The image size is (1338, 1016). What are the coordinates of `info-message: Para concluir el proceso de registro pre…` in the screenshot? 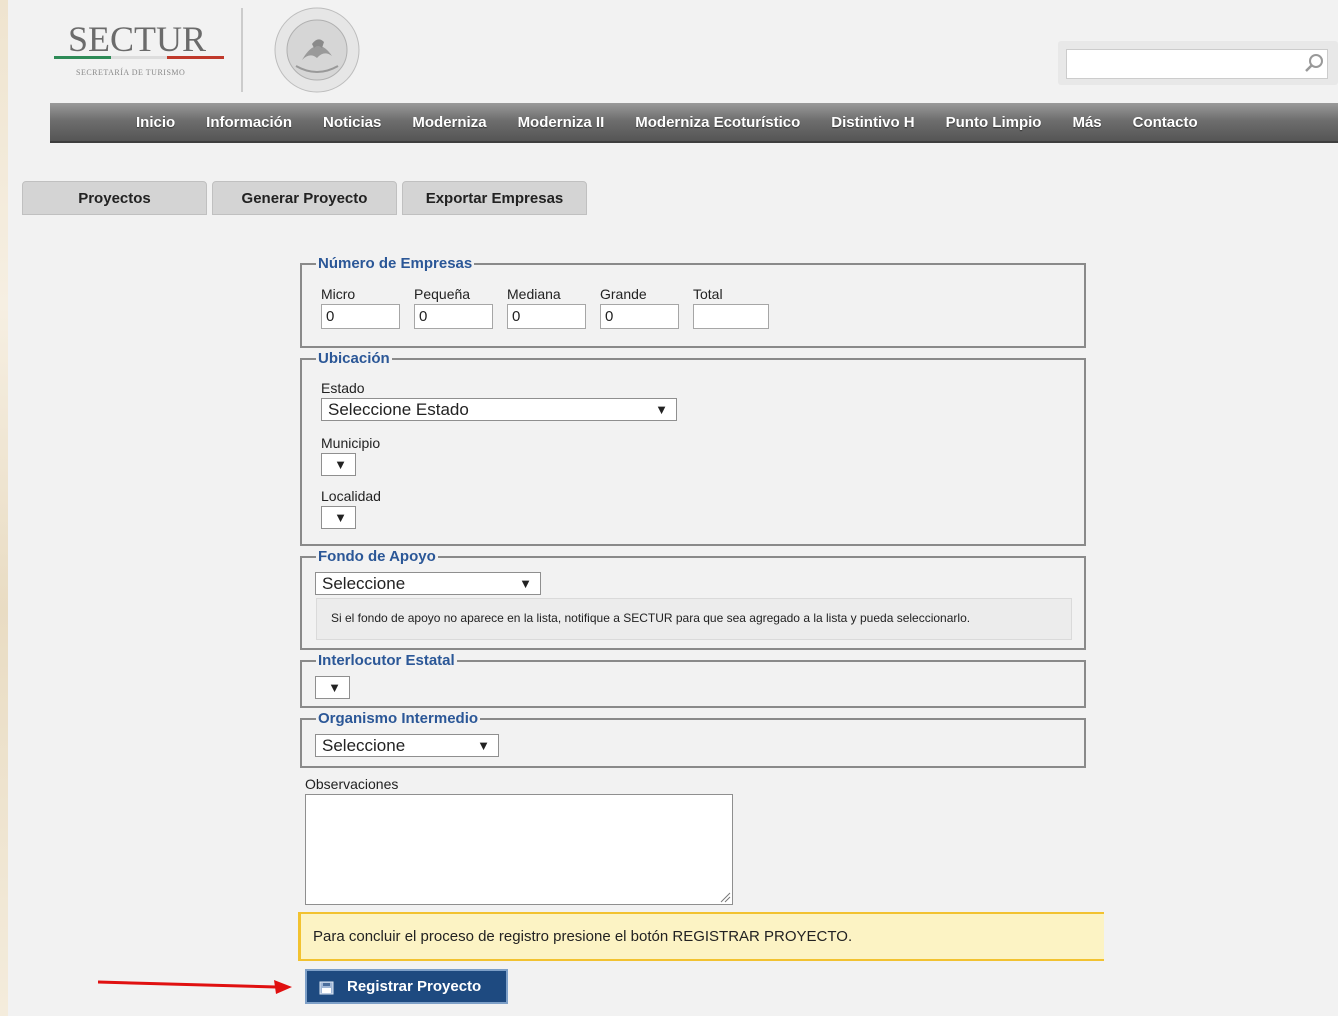 It's located at (701, 936).